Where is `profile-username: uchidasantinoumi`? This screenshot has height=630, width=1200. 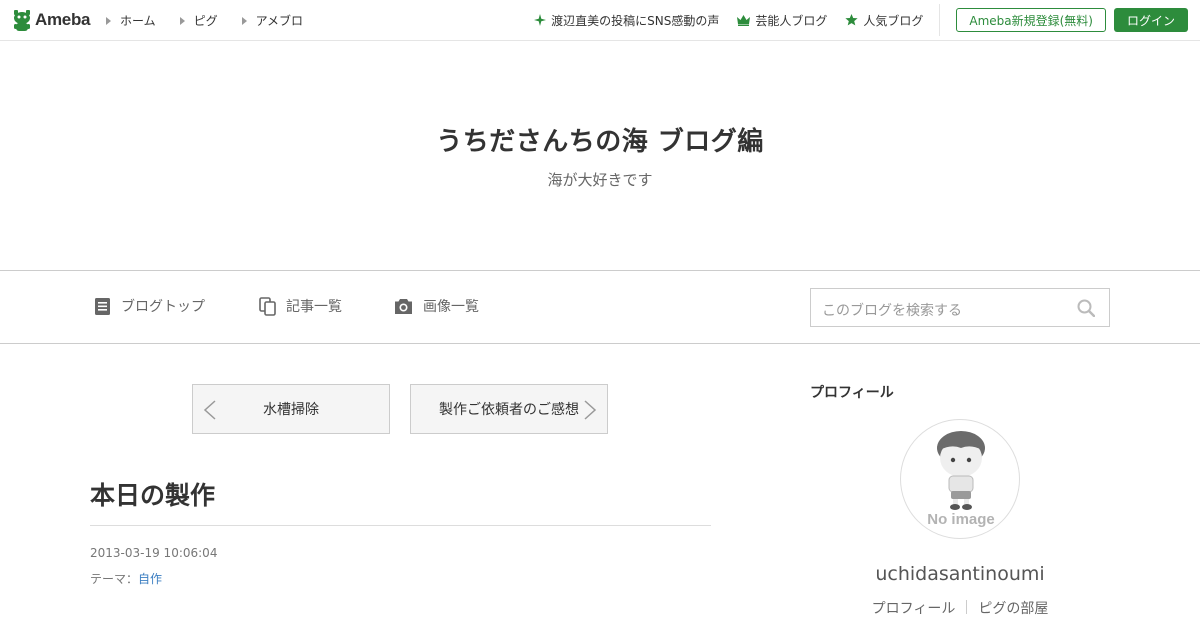
profile-username: uchidasantinoumi is located at coordinates (960, 574).